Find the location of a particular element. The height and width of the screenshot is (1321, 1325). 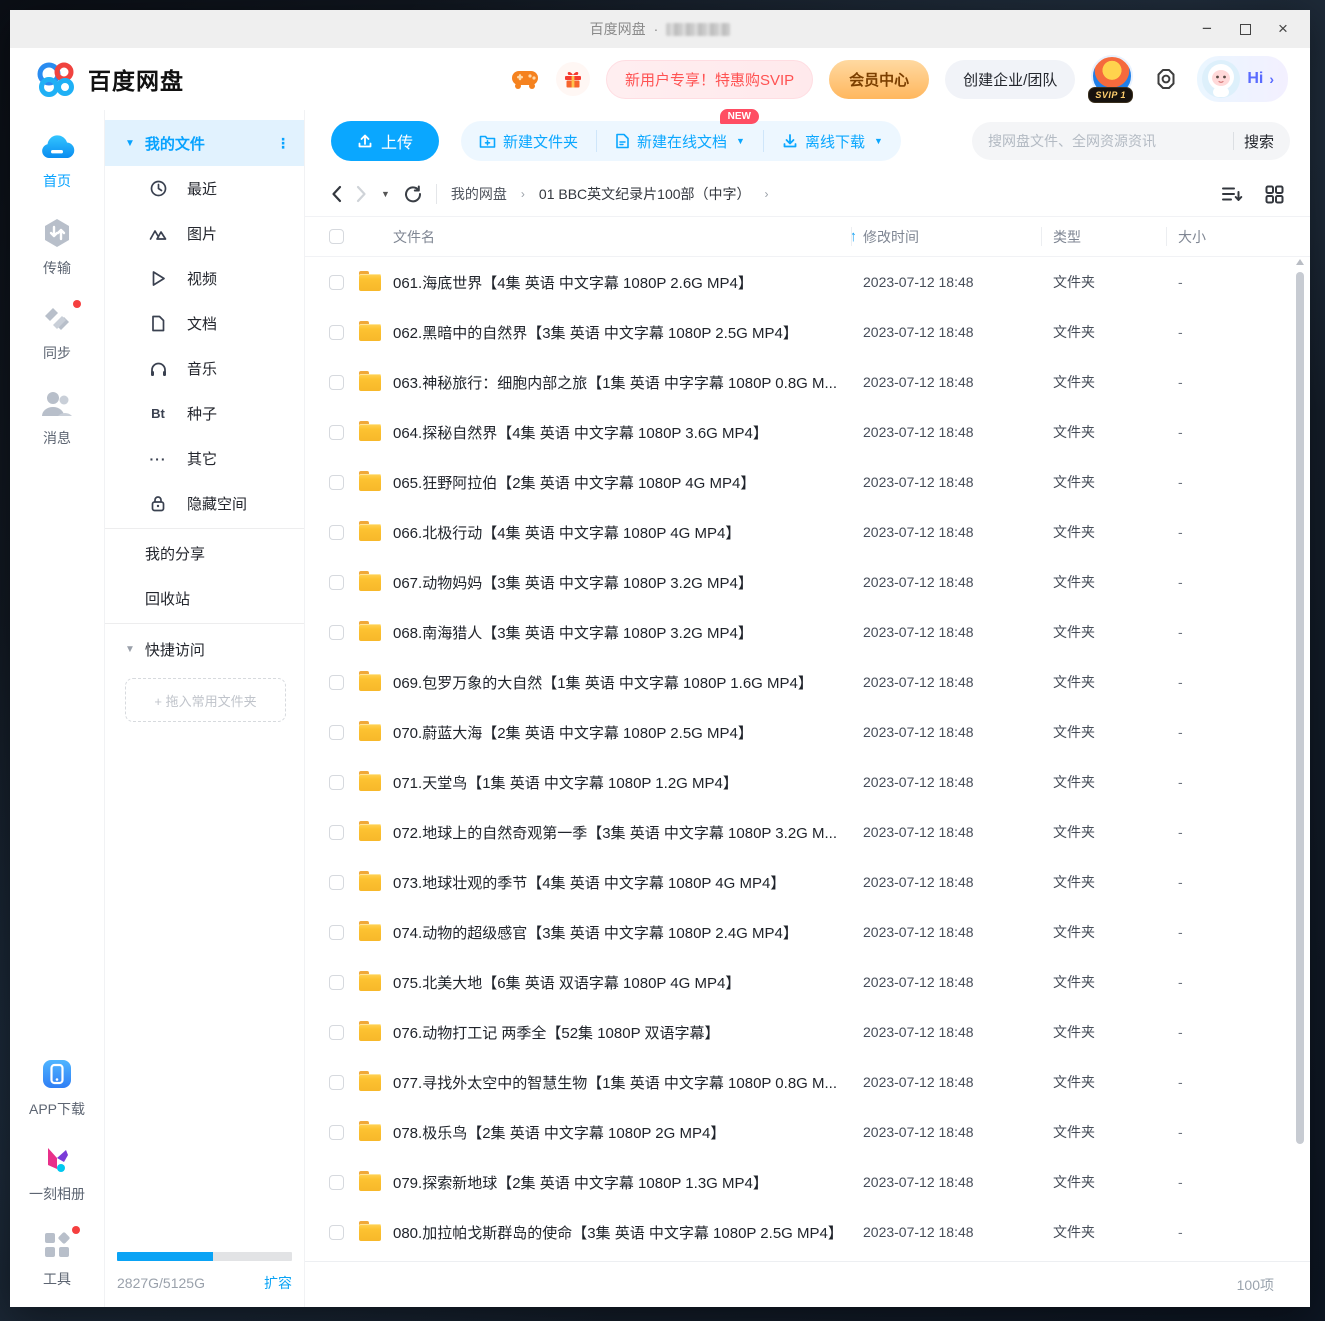

nav-item-photo-album: 一刻相册 is located at coordinates (57, 1174).